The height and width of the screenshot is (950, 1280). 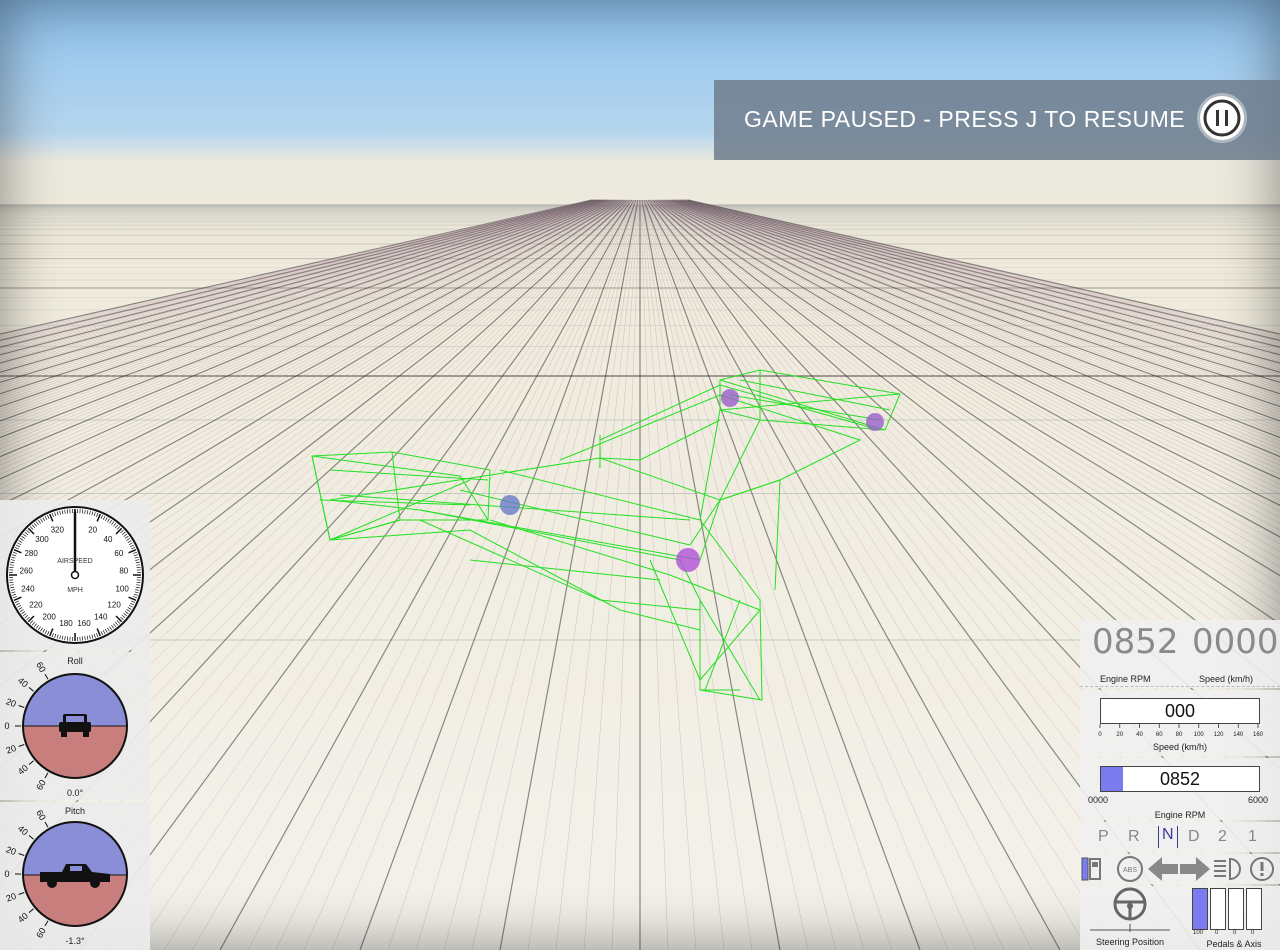 What do you see at coordinates (66, 726) in the screenshot?
I see `roll-gauge: 6040200204060` at bounding box center [66, 726].